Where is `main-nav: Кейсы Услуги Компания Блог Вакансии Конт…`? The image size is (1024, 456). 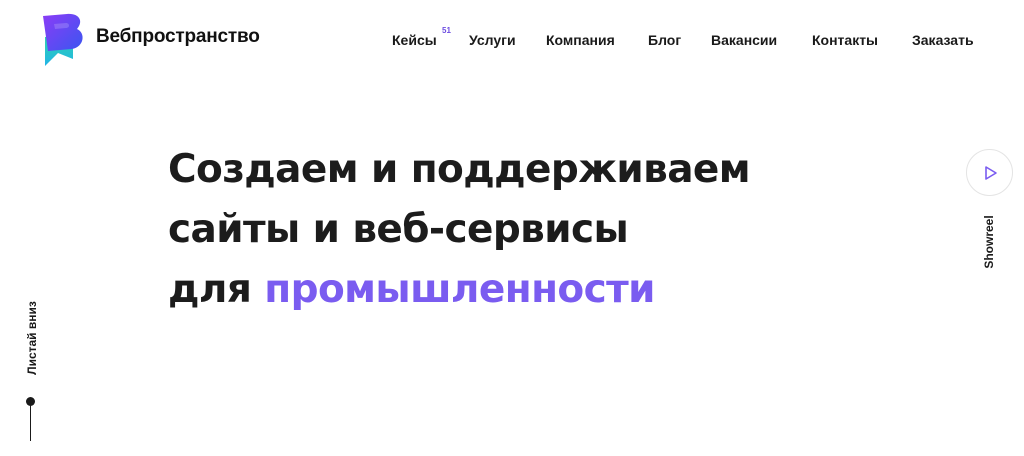
main-nav: Кейсы Услуги Компания Блог Вакансии Конт… is located at coordinates (512, 41).